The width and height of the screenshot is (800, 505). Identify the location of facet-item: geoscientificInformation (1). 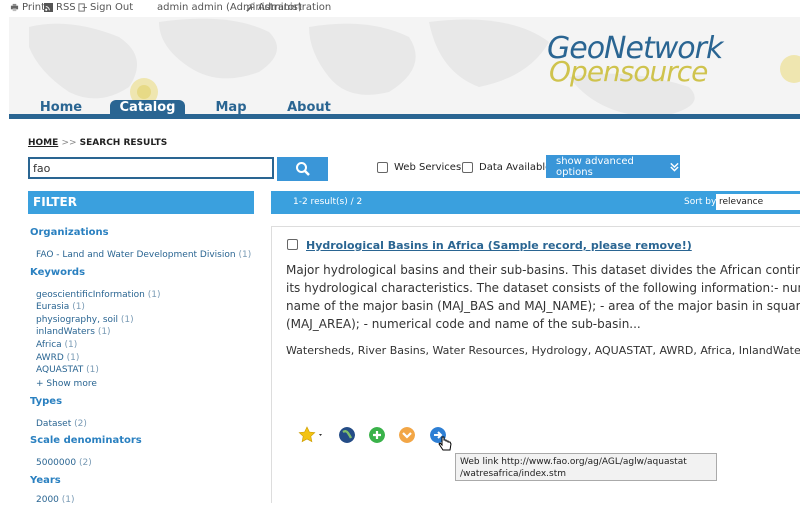
(98, 295).